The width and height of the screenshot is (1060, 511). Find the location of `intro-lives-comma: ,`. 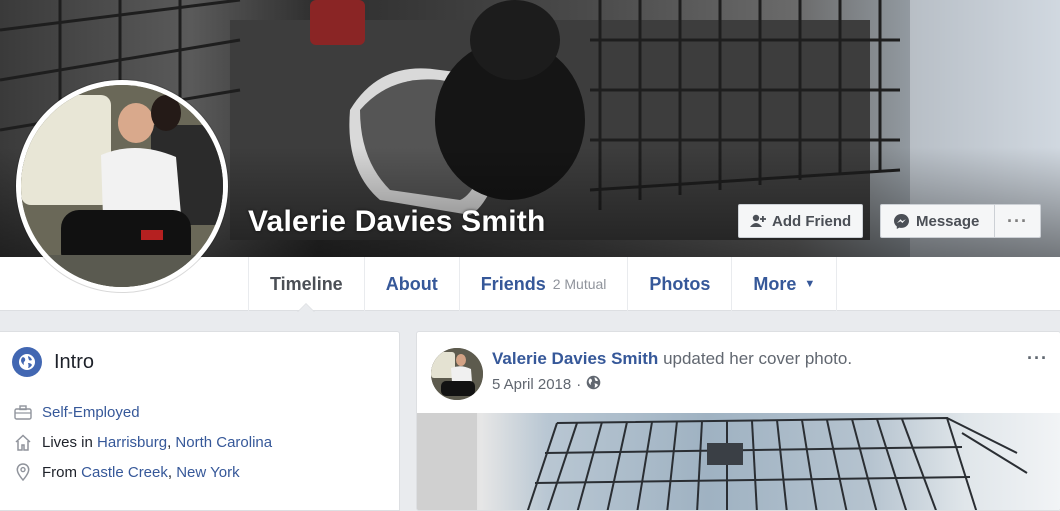

intro-lives-comma: , is located at coordinates (169, 442).